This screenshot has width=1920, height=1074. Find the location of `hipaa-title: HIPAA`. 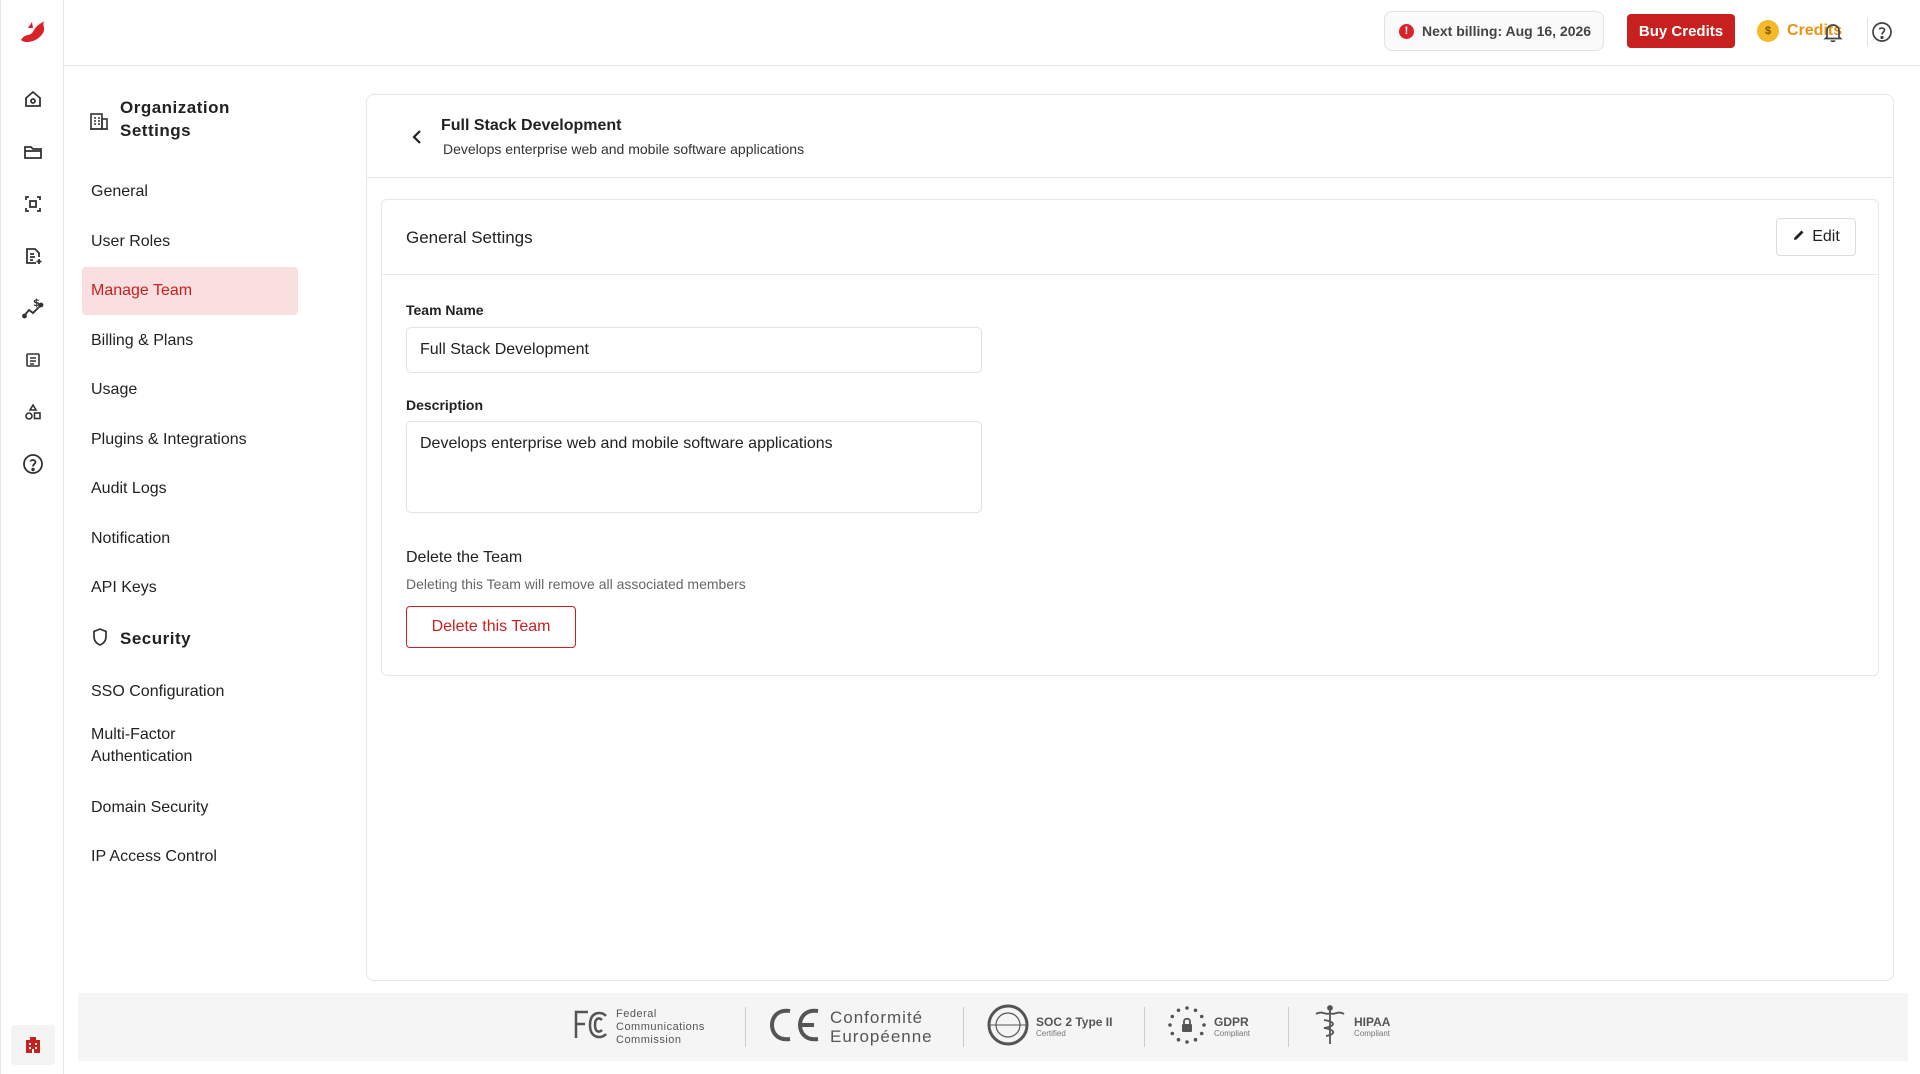

hipaa-title: HIPAA is located at coordinates (1372, 1022).